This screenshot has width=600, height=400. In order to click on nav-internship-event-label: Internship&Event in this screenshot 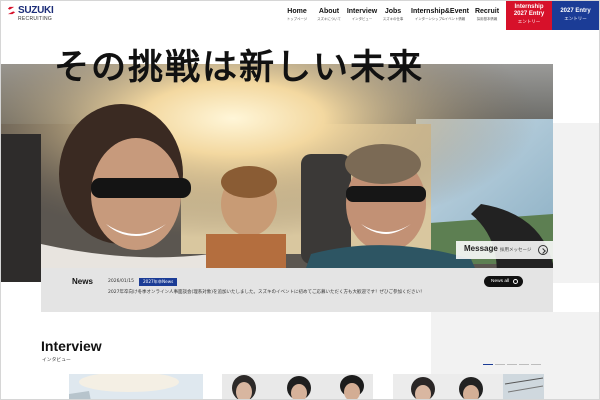, I will do `click(440, 11)`.